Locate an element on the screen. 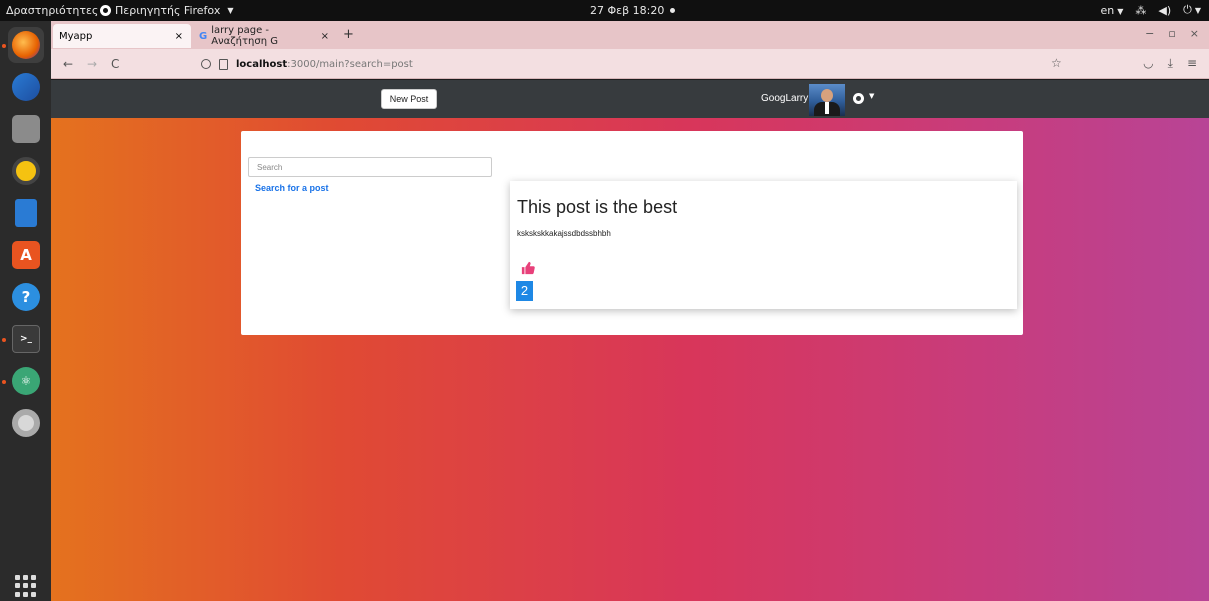  like-count: 2 is located at coordinates (524, 291).